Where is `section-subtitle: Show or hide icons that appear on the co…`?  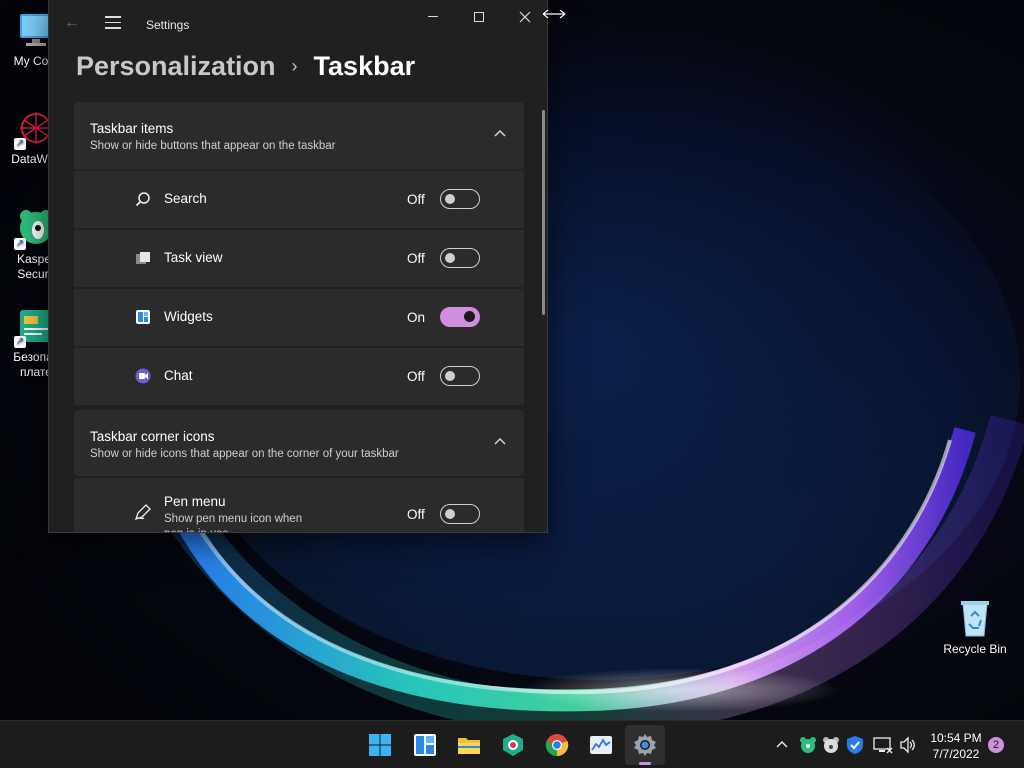 section-subtitle: Show or hide icons that appear on the co… is located at coordinates (244, 454).